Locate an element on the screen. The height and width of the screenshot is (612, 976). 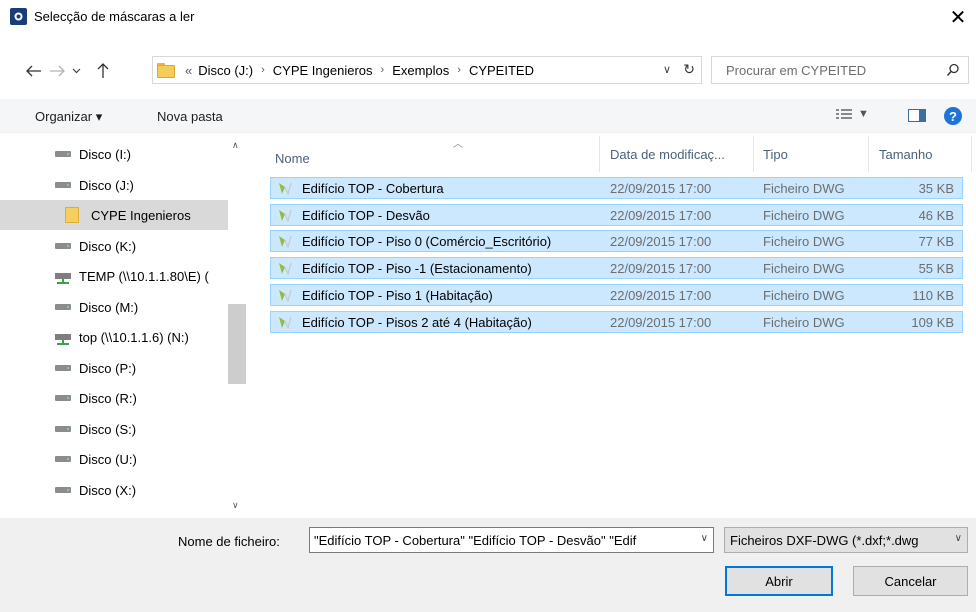
file-size: 55 KB is located at coordinates (936, 268).